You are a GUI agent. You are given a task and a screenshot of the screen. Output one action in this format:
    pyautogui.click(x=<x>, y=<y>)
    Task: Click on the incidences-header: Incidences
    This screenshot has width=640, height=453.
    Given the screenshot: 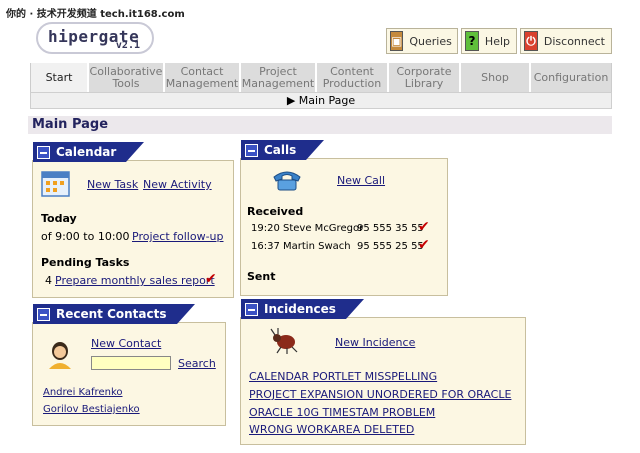 What is the action you would take?
    pyautogui.click(x=302, y=309)
    